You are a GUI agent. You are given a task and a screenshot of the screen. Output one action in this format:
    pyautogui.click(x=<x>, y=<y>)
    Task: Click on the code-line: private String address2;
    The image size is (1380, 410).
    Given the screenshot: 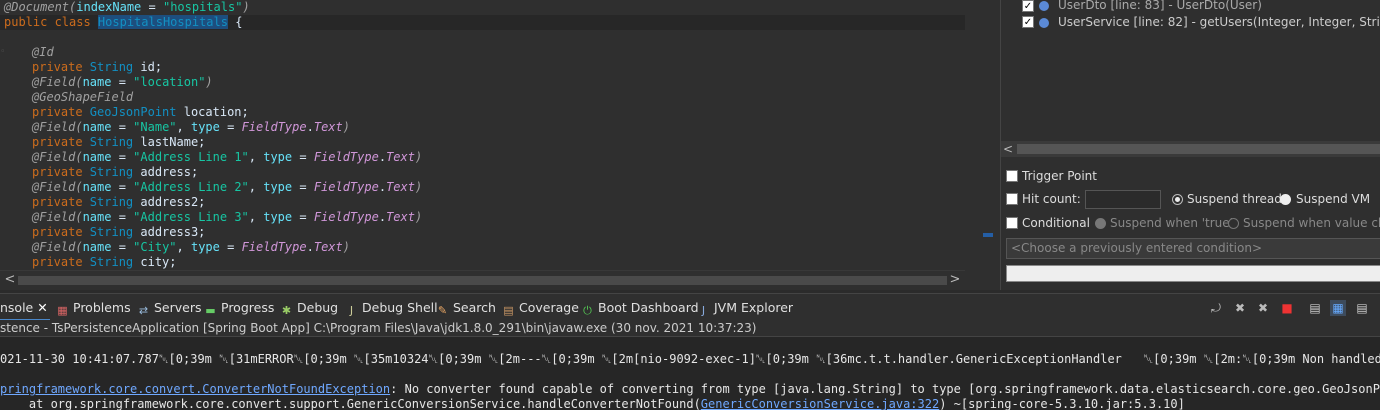 What is the action you would take?
    pyautogui.click(x=118, y=202)
    